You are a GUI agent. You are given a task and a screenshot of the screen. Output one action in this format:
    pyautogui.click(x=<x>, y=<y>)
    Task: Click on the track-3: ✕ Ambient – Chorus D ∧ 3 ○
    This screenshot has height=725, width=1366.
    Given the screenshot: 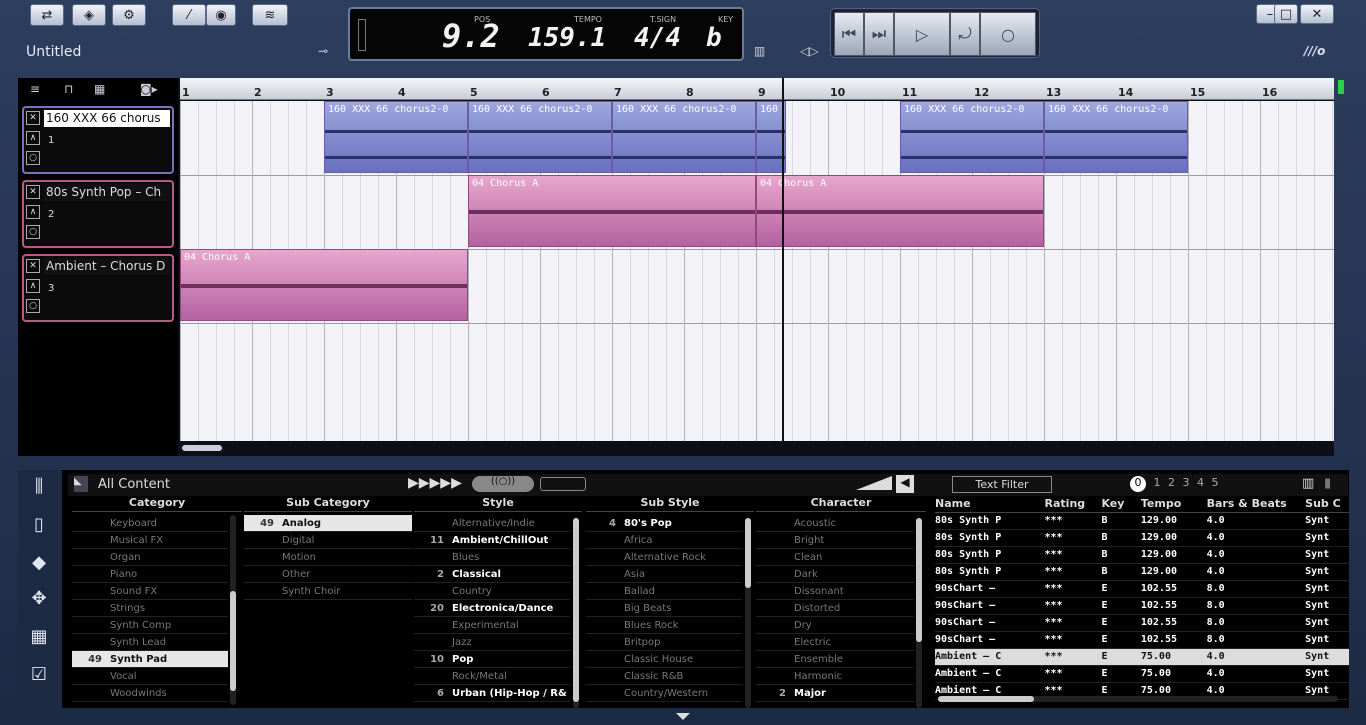 What is the action you would take?
    pyautogui.click(x=98, y=288)
    